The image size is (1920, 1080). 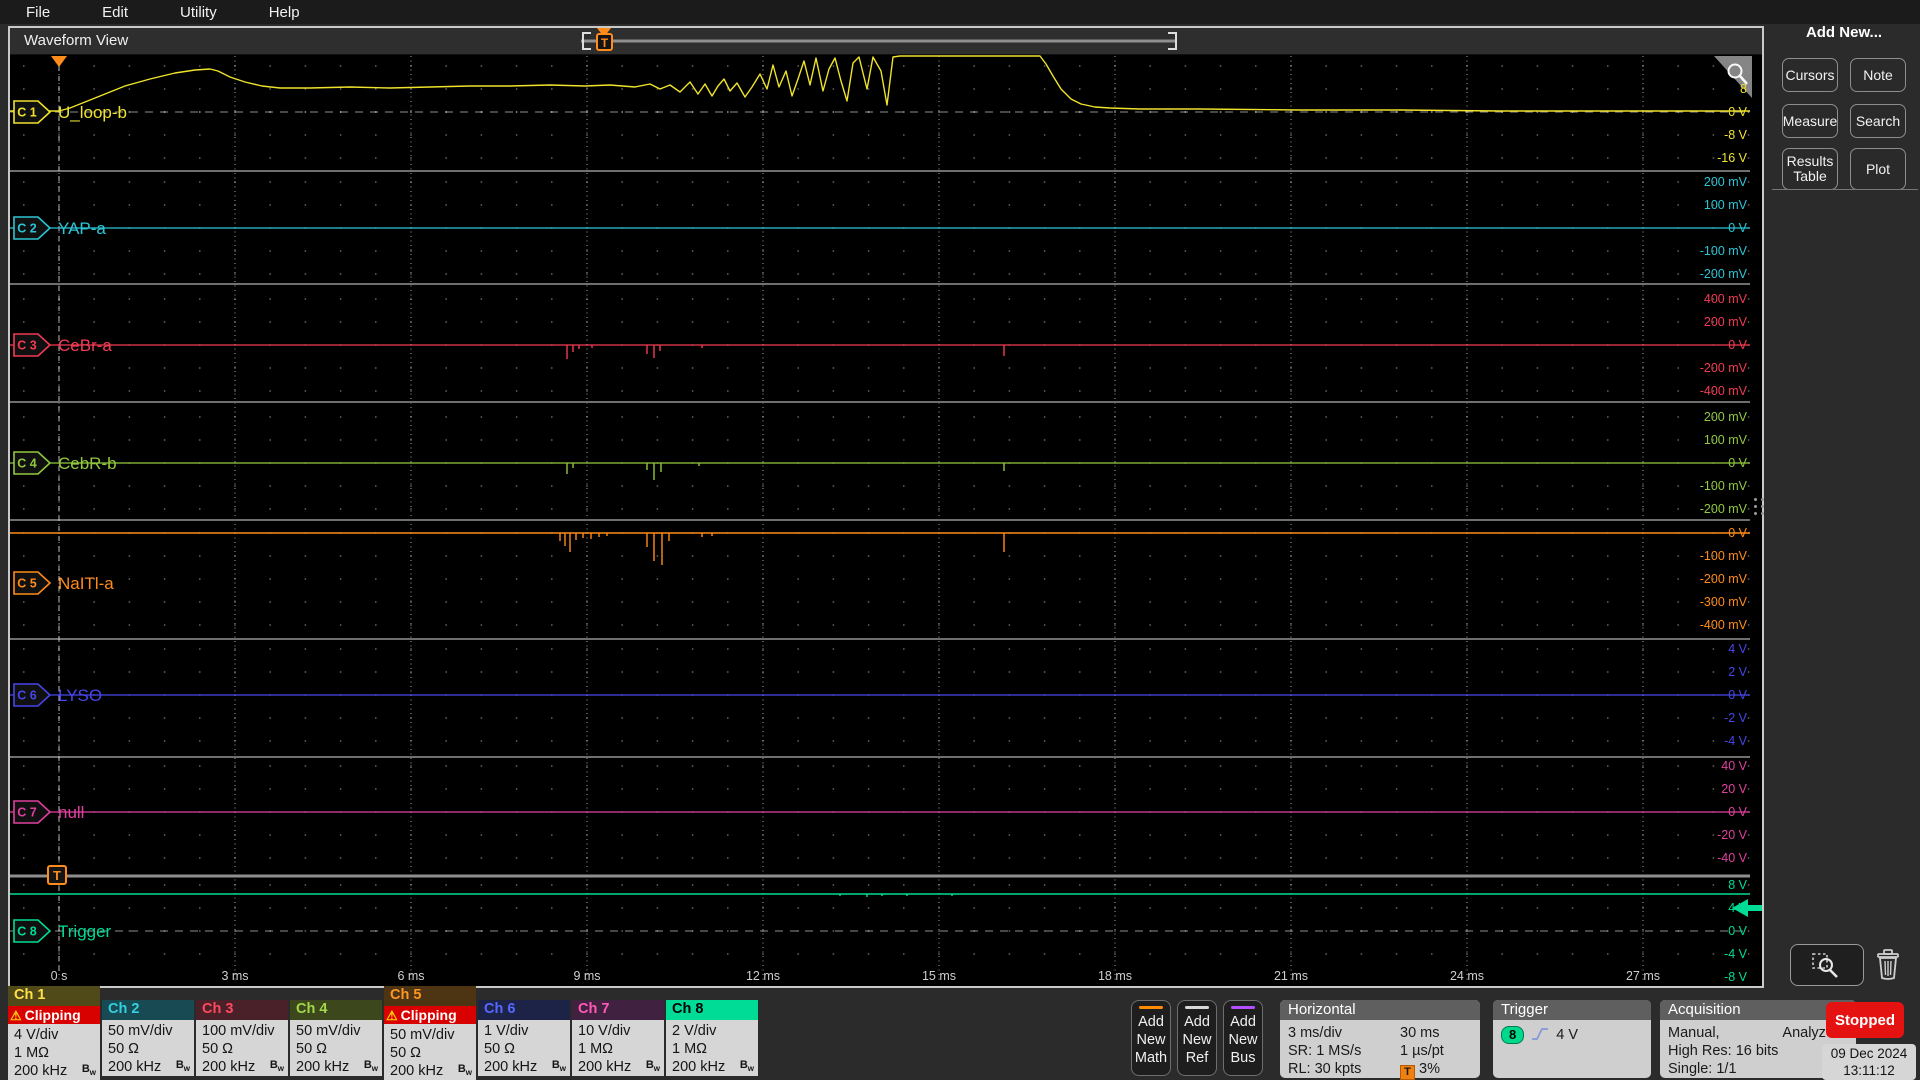 I want to click on channel-name-c1: U_loop-b, so click(x=92, y=112).